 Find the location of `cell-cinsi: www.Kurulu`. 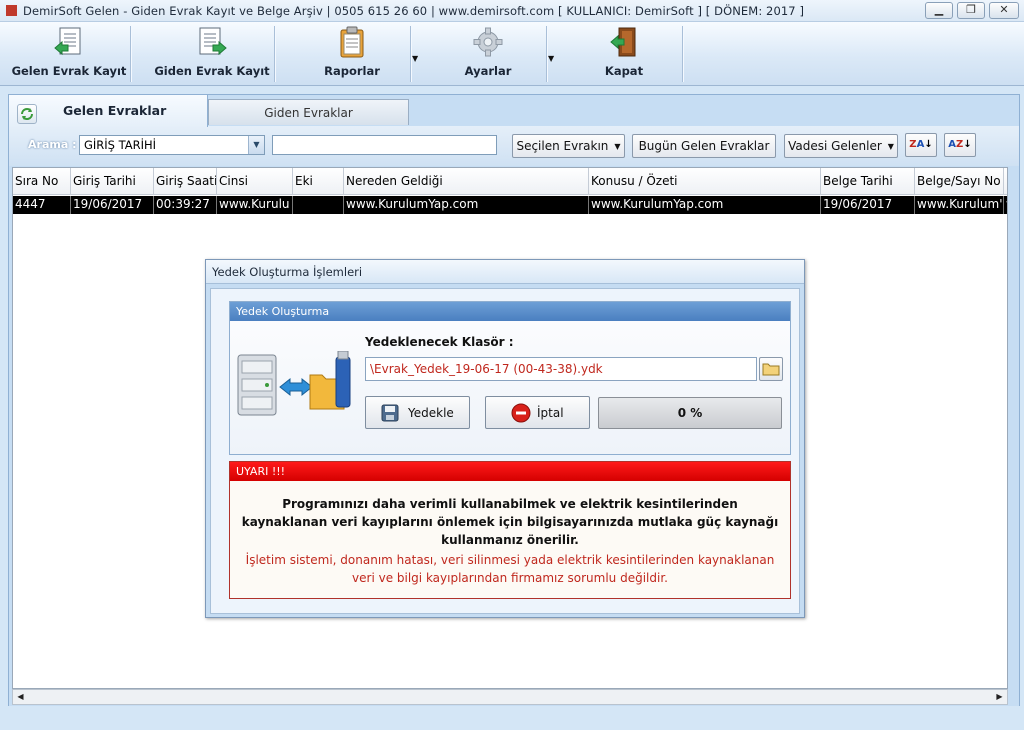

cell-cinsi: www.Kurulu is located at coordinates (255, 205).